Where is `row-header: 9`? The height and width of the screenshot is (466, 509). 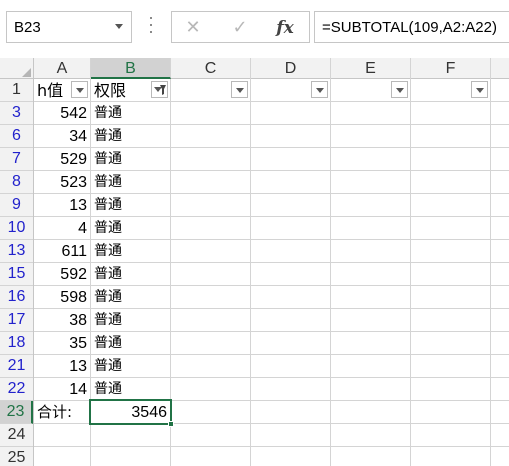
row-header: 9 is located at coordinates (16, 205).